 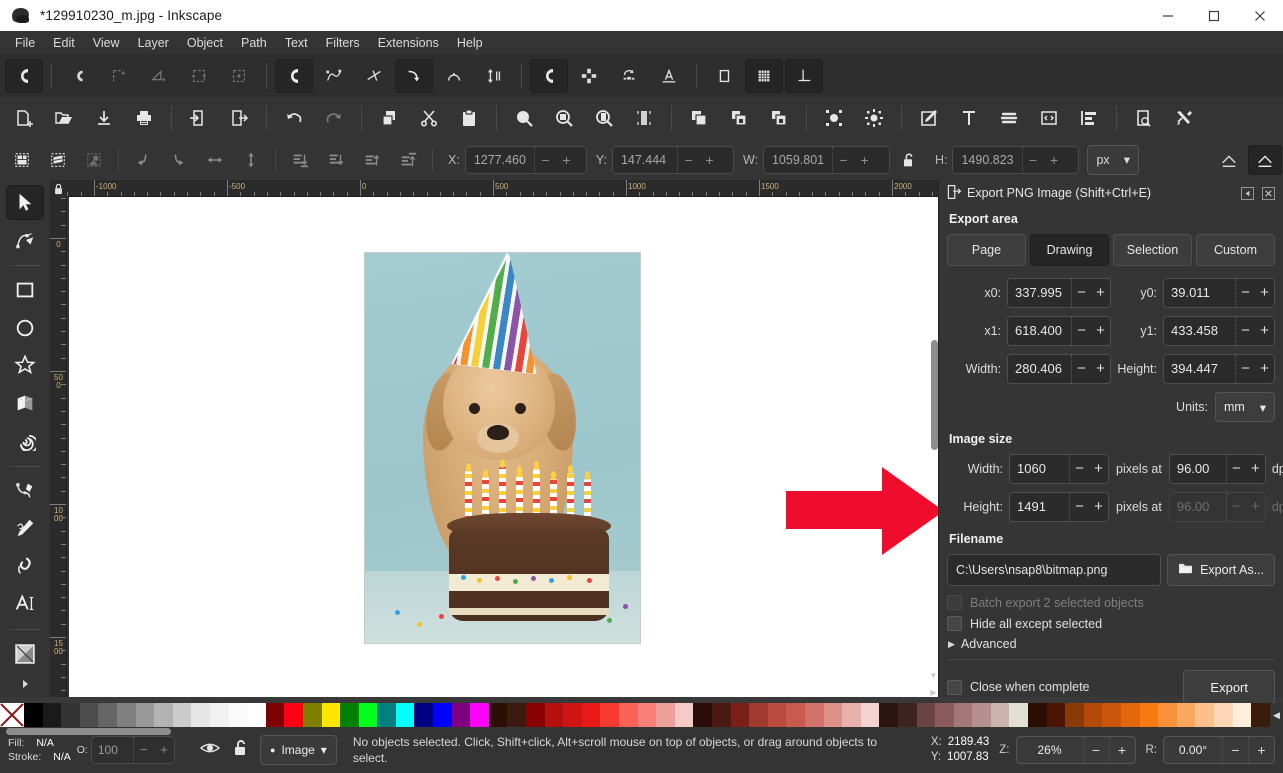 I want to click on menu-filters: Filters, so click(x=343, y=43).